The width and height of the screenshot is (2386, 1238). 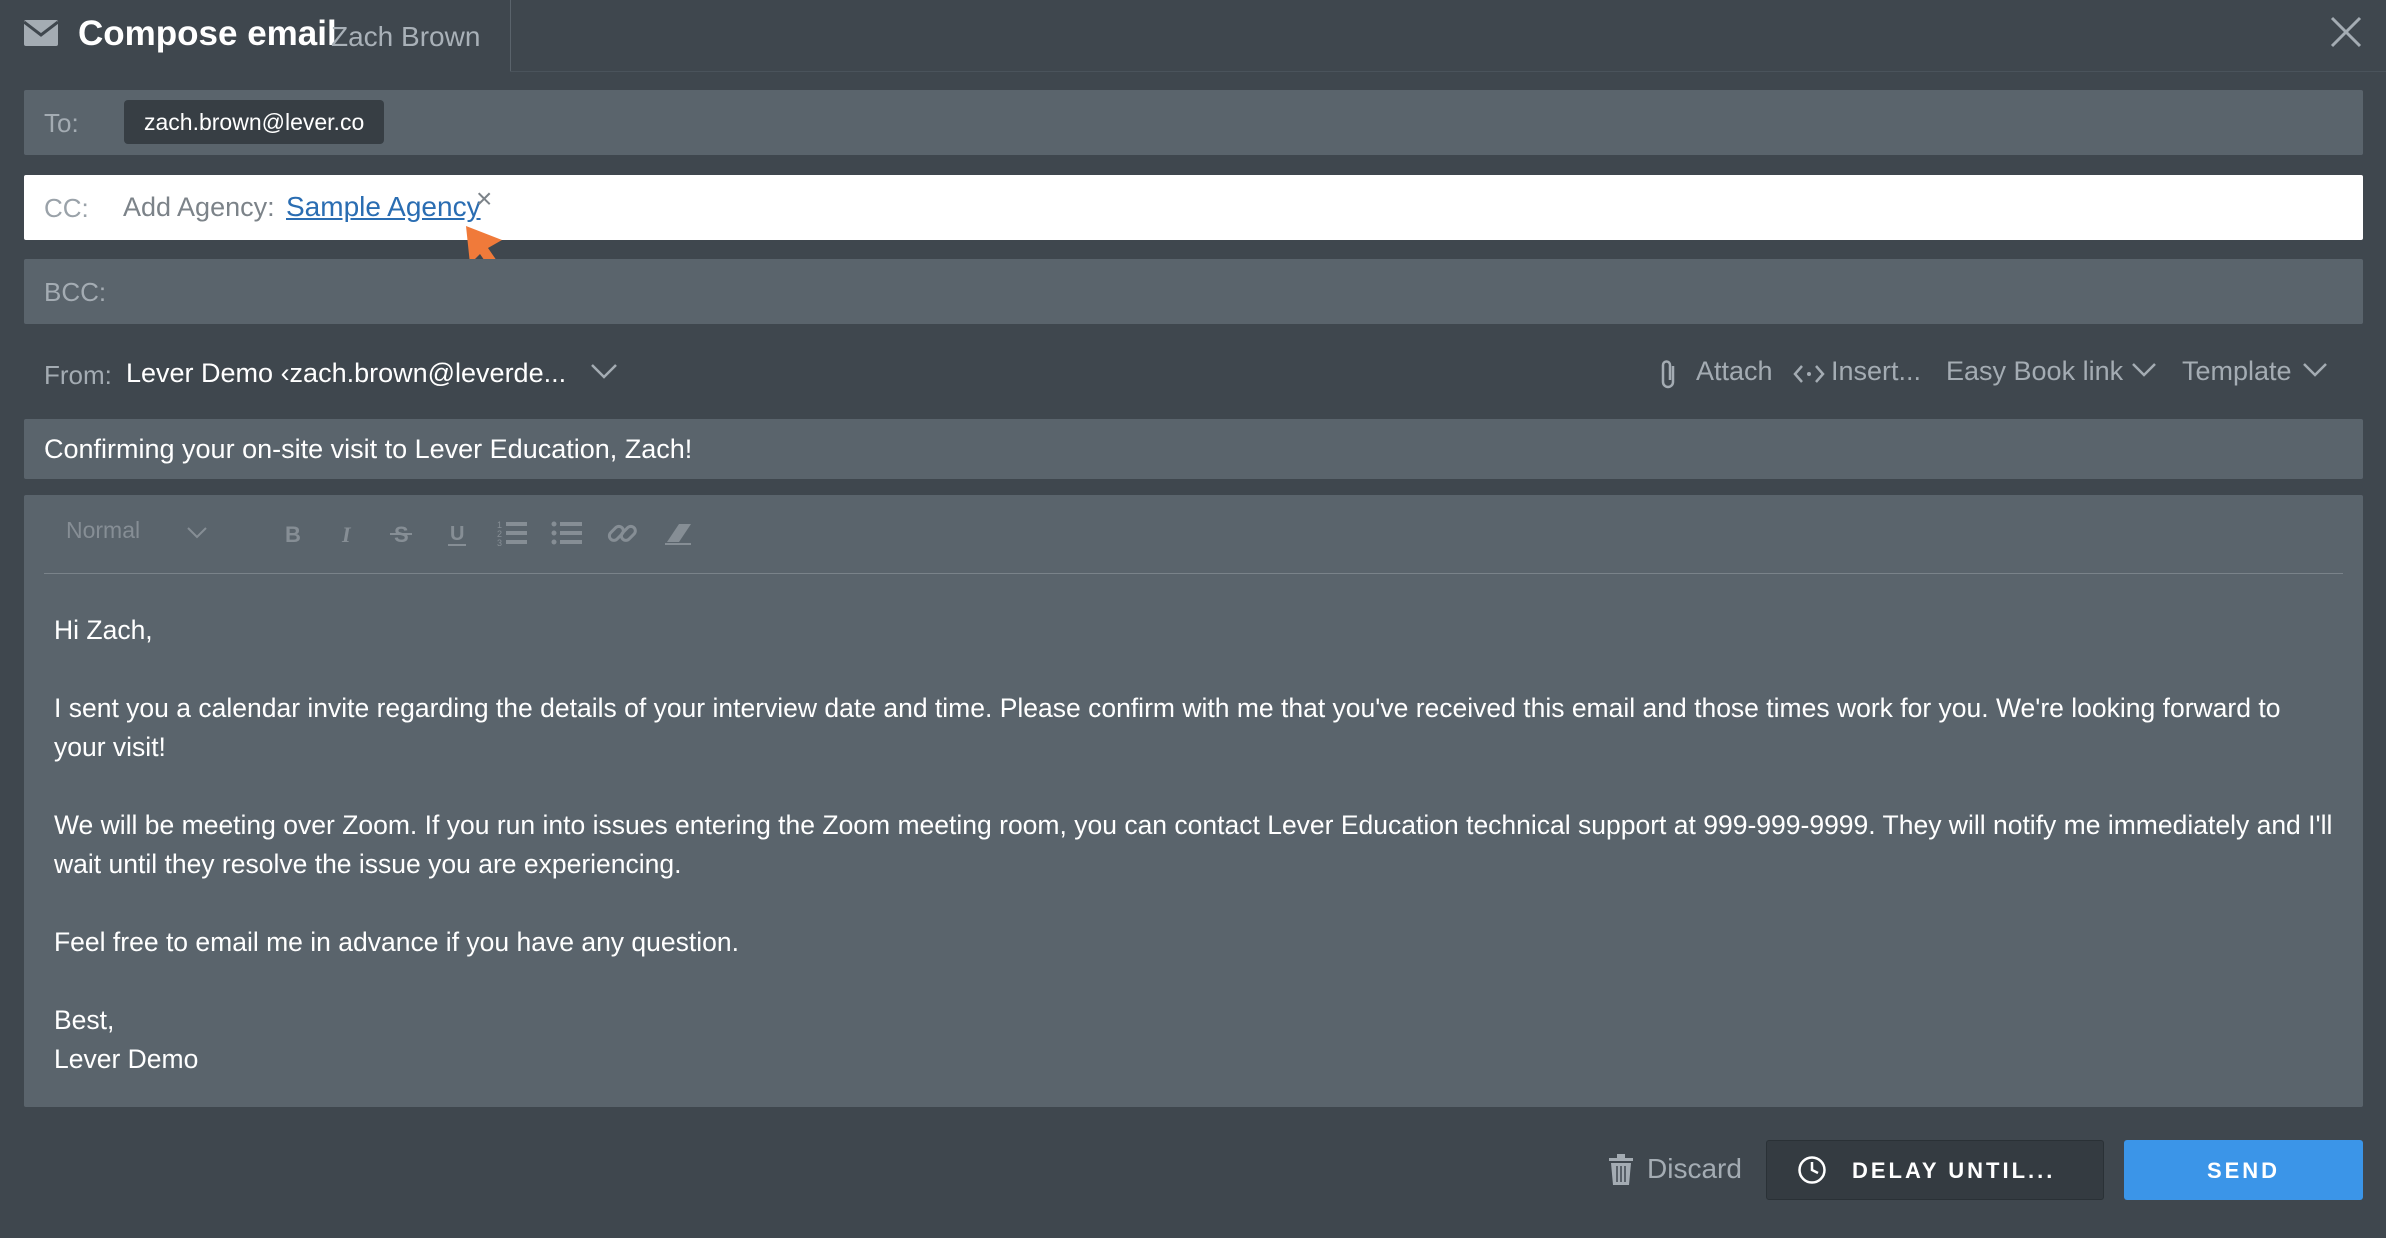 I want to click on close-icon, so click(x=2346, y=32).